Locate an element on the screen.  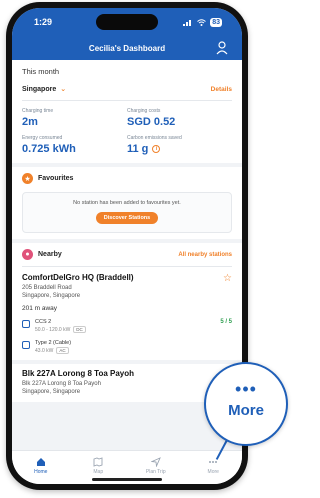
app-header: Cecilia's Dashboard is located at coordinates (127, 48).